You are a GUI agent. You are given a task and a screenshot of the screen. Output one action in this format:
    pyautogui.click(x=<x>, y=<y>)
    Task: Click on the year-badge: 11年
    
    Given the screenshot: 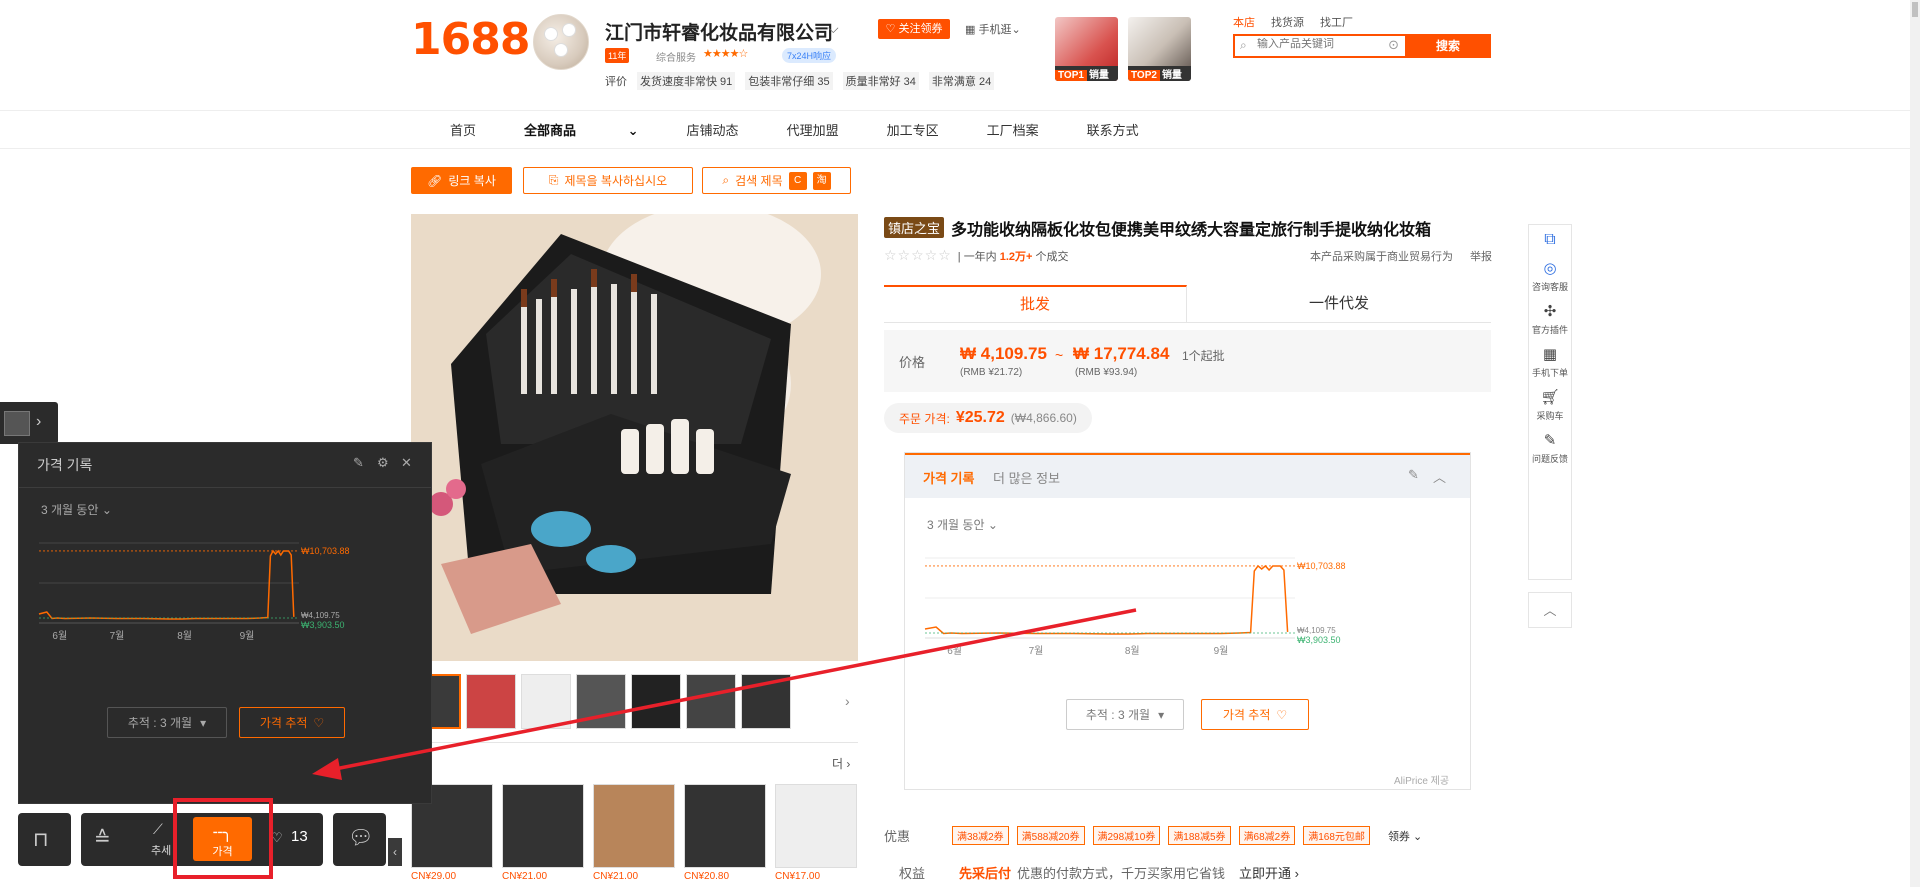 What is the action you would take?
    pyautogui.click(x=617, y=55)
    